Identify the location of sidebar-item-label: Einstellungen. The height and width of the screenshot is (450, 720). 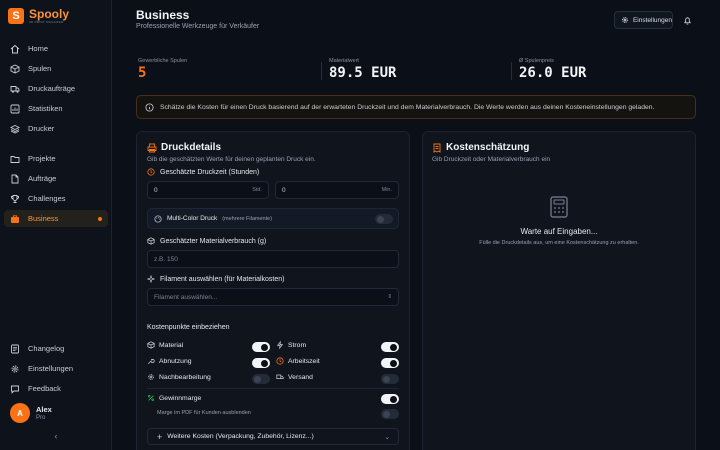
(51, 368).